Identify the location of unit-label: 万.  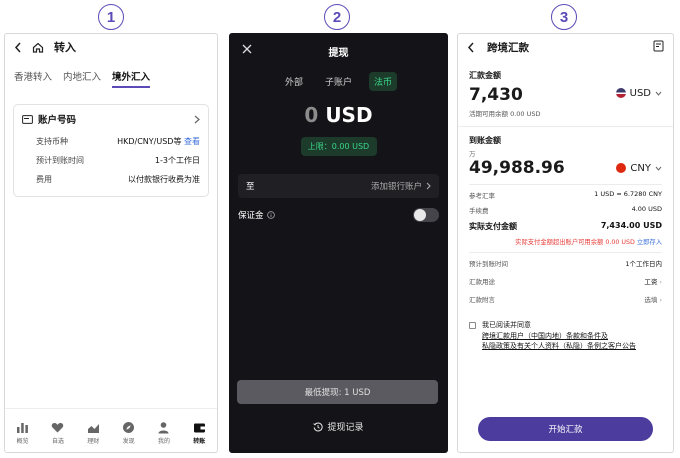
(472, 154).